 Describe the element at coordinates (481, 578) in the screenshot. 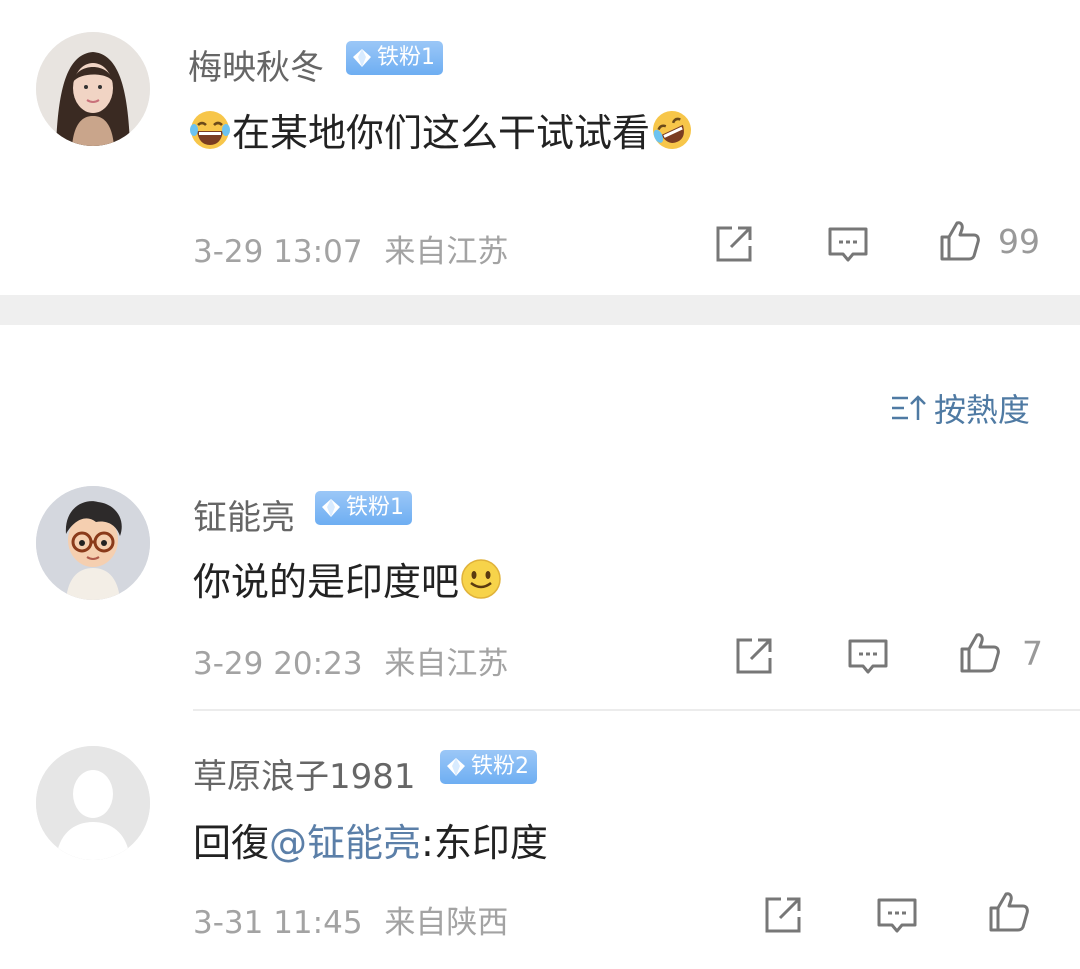

I see `smile-emoji` at that location.